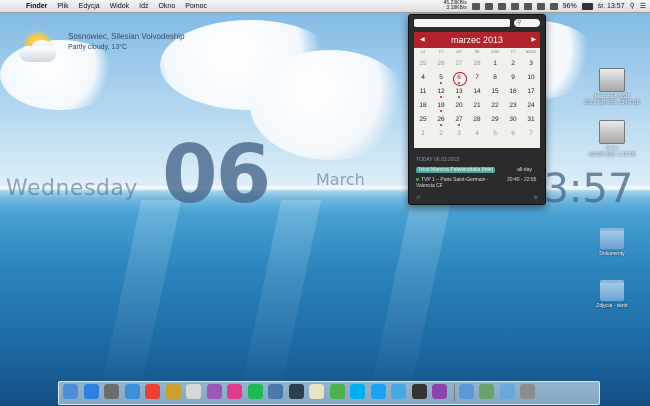 This screenshot has width=650, height=406. I want to click on menu-edycja: Edycja, so click(89, 6).